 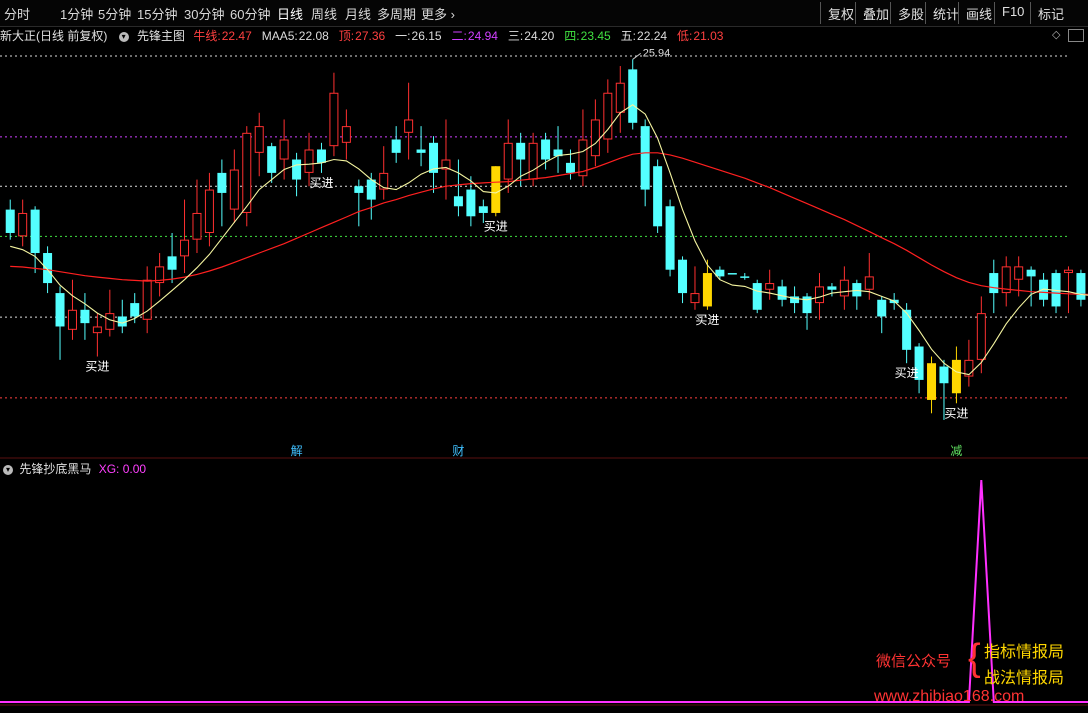 I want to click on sub-indicator-menu-icon: ▾, so click(x=8, y=469).